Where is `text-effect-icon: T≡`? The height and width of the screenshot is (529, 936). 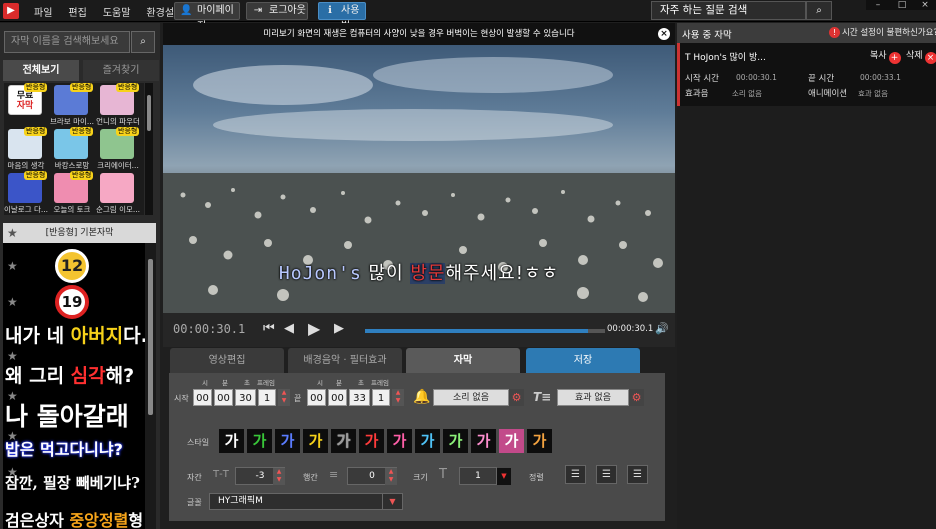
text-effect-icon: T≡ is located at coordinates (542, 397).